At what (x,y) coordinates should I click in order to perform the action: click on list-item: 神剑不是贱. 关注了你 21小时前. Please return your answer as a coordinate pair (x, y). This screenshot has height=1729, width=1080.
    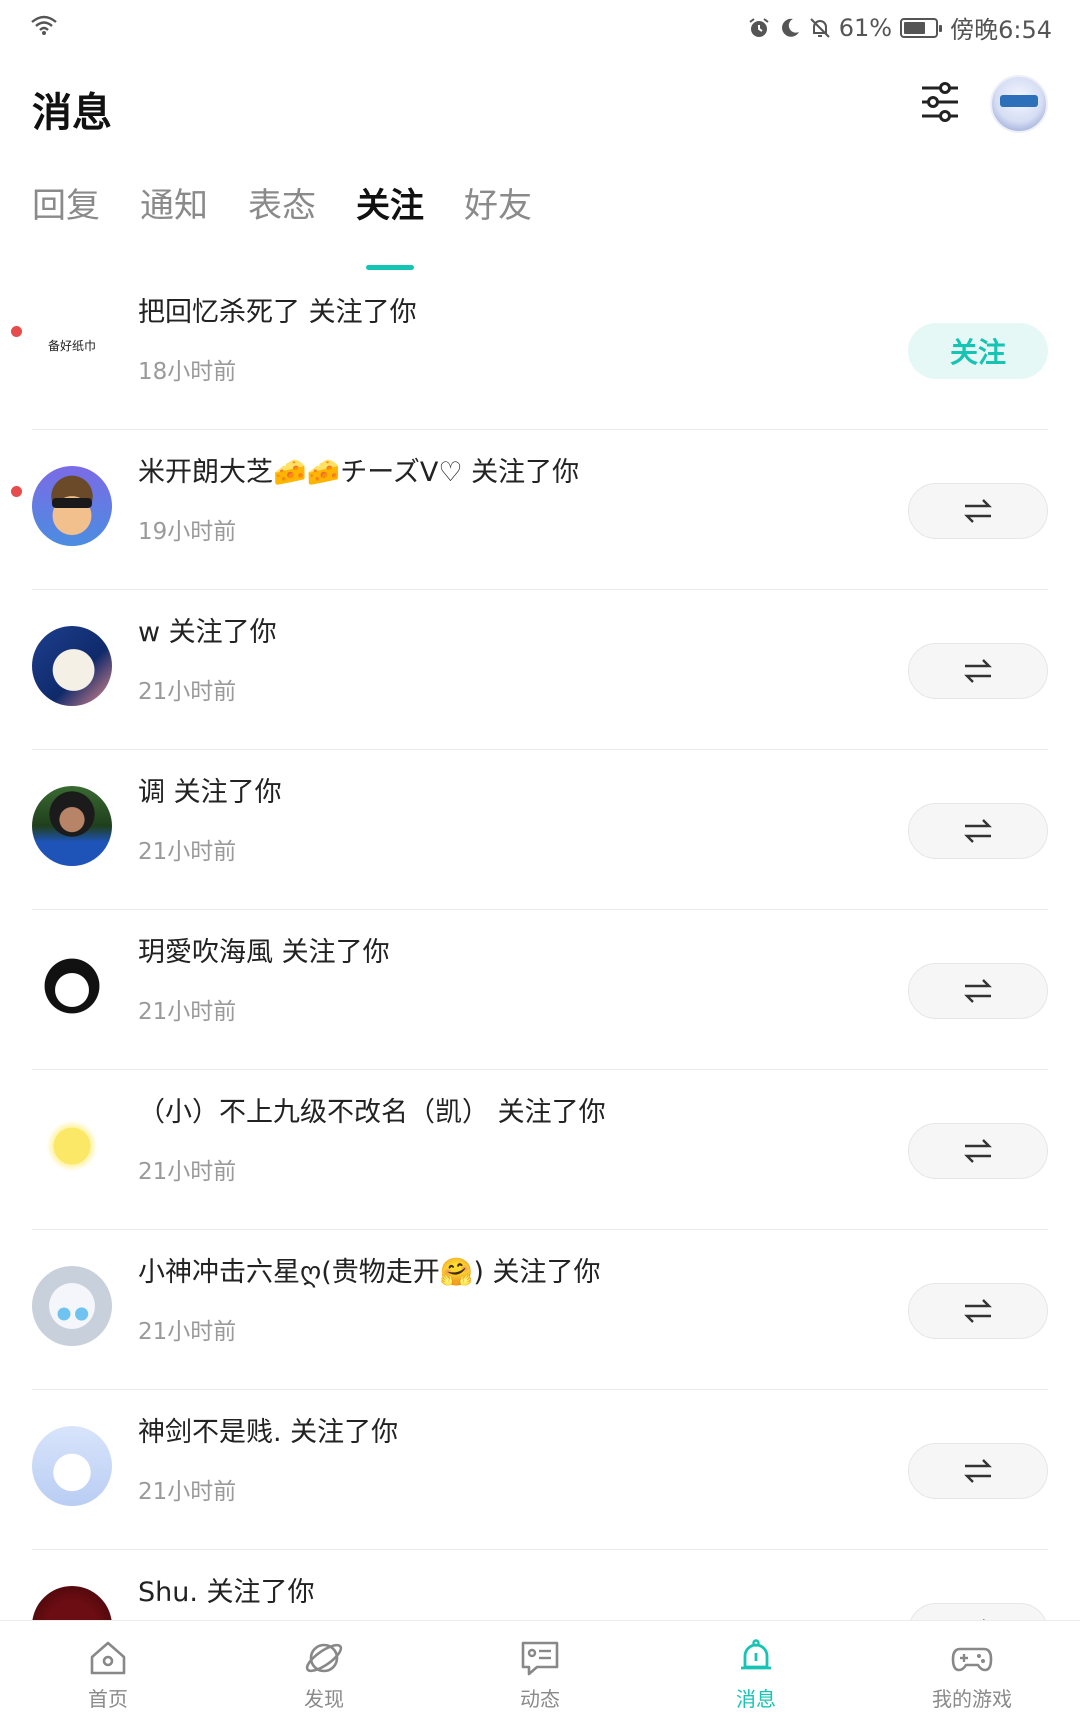
    Looking at the image, I should click on (540, 1470).